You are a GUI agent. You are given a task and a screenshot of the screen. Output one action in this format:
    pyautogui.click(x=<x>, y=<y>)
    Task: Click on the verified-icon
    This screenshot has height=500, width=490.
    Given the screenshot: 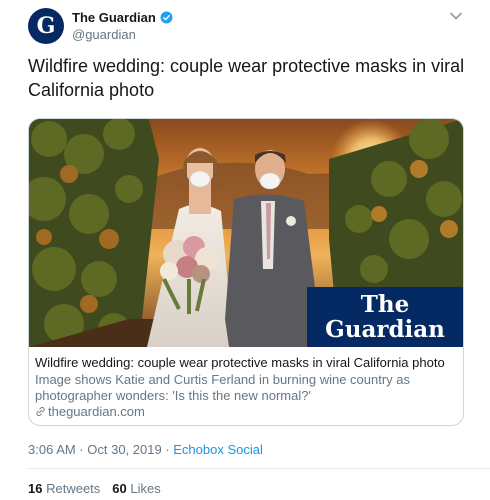 What is the action you would take?
    pyautogui.click(x=166, y=17)
    